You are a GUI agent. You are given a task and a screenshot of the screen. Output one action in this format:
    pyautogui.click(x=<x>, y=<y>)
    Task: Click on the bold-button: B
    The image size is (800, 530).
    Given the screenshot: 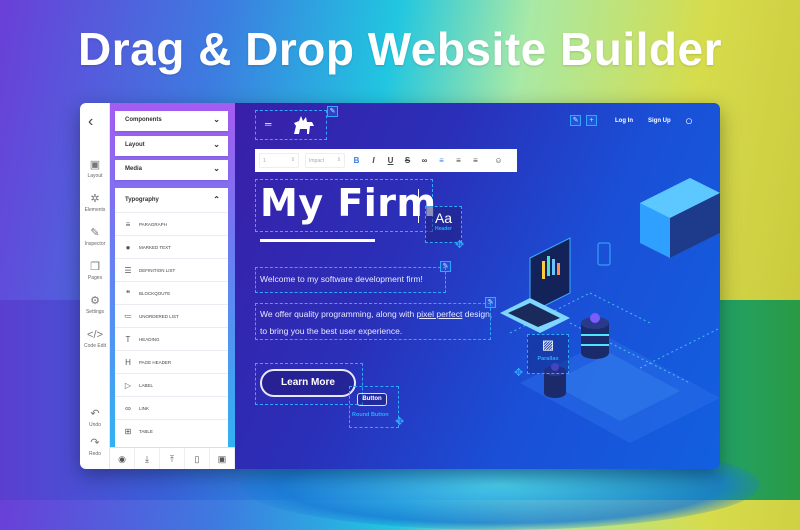 What is the action you would take?
    pyautogui.click(x=356, y=160)
    